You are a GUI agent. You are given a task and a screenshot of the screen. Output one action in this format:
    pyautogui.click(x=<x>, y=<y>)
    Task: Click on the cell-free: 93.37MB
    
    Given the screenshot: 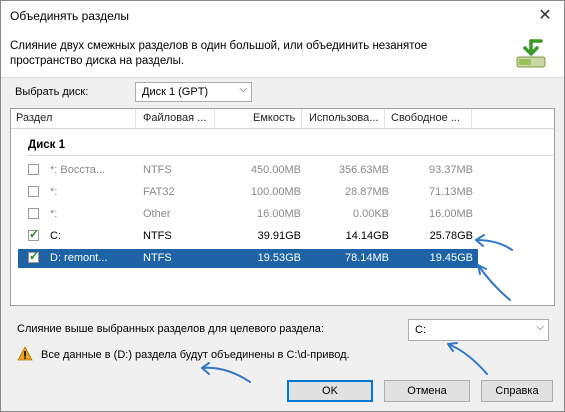 What is the action you would take?
    pyautogui.click(x=450, y=170)
    